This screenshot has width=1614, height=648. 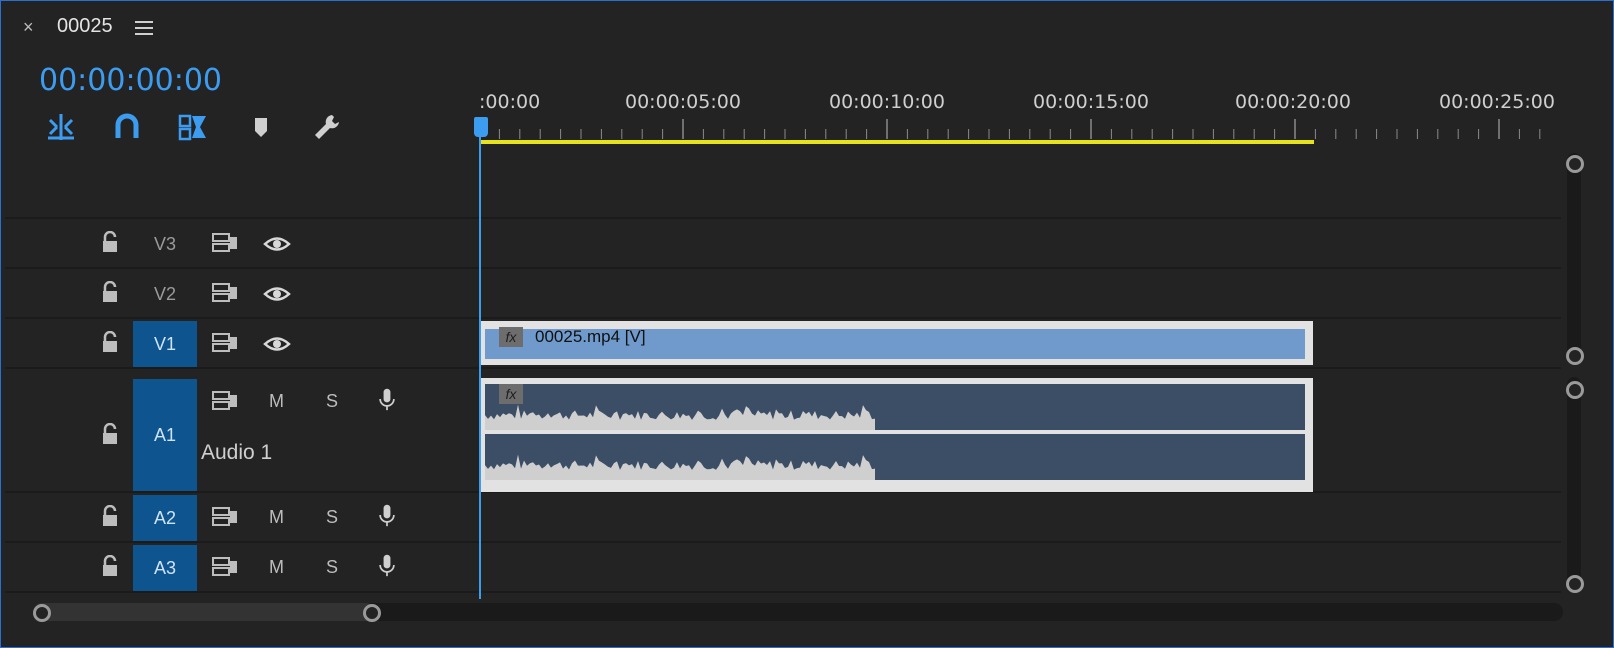 What do you see at coordinates (165, 294) in the screenshot?
I see `track-label-v2: V2` at bounding box center [165, 294].